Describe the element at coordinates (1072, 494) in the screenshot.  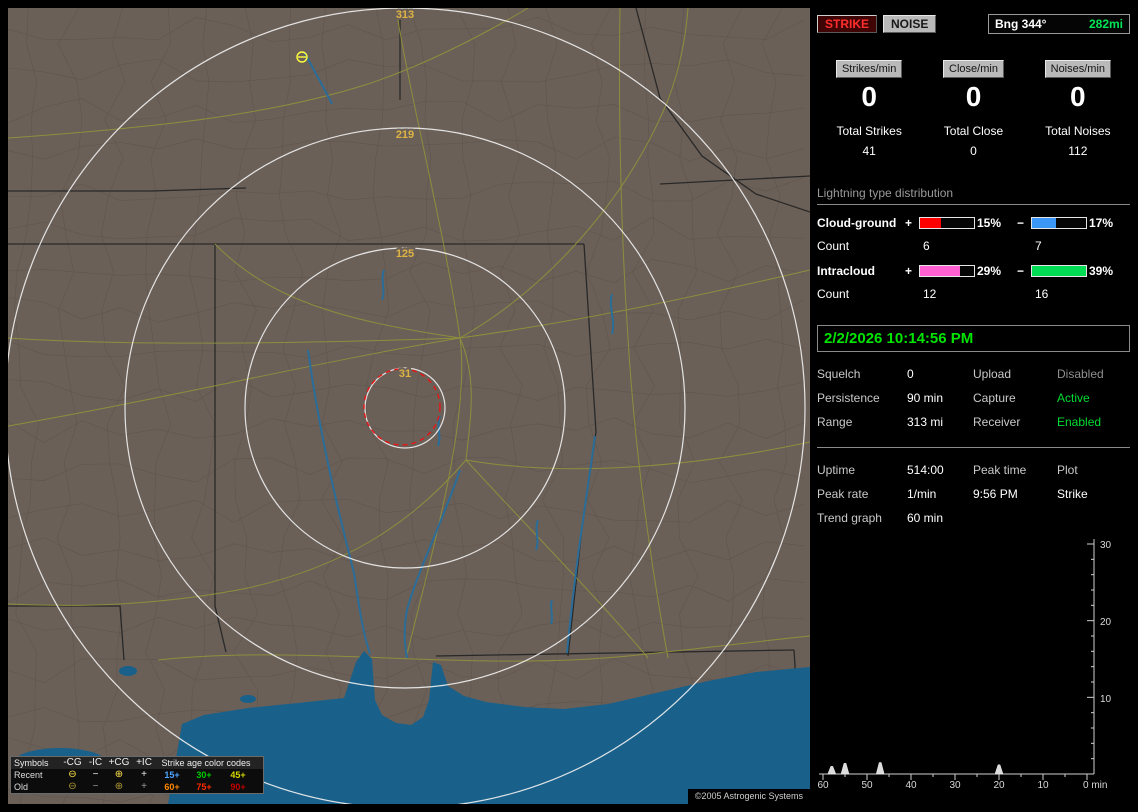
I see `plot-mode-value: Strike` at that location.